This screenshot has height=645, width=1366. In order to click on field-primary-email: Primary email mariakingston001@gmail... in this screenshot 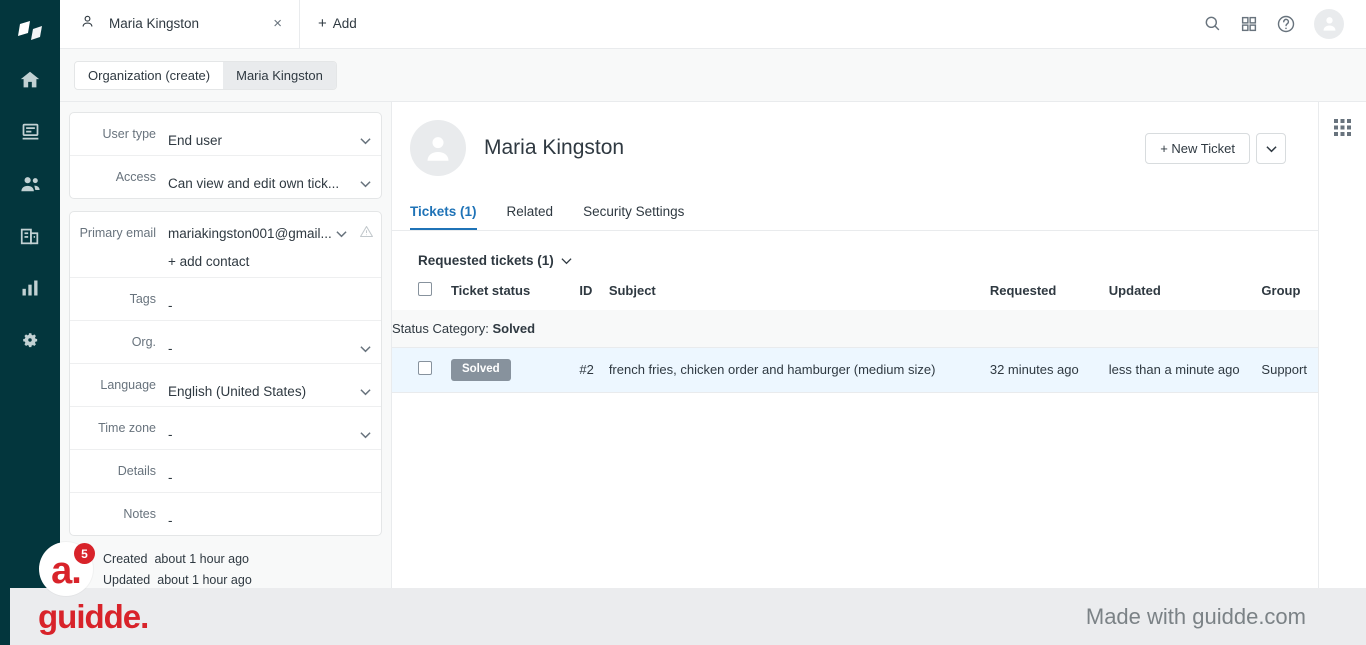, I will do `click(225, 244)`.